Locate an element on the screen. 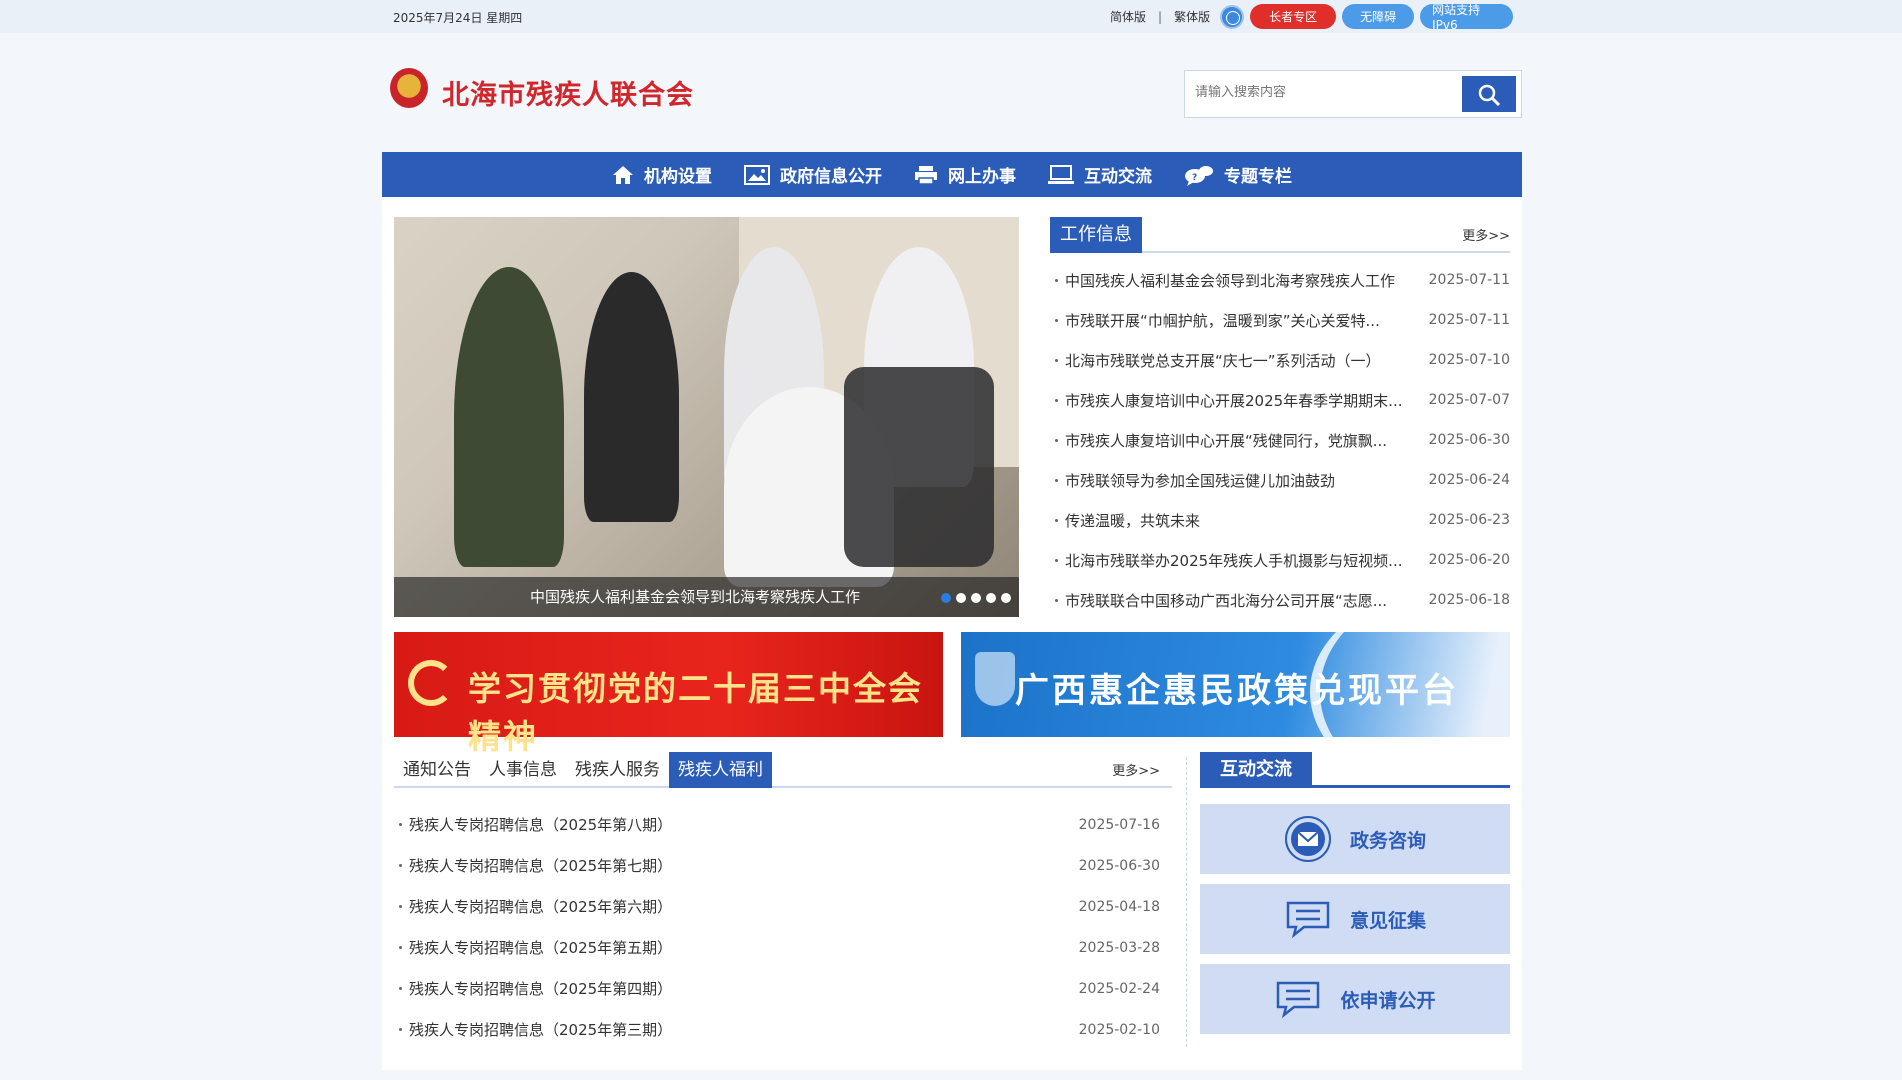 This screenshot has height=1080, width=1902. tab-bar: 通知公告 人事信息 残疾人服务 残疾人福利 is located at coordinates (783, 770).